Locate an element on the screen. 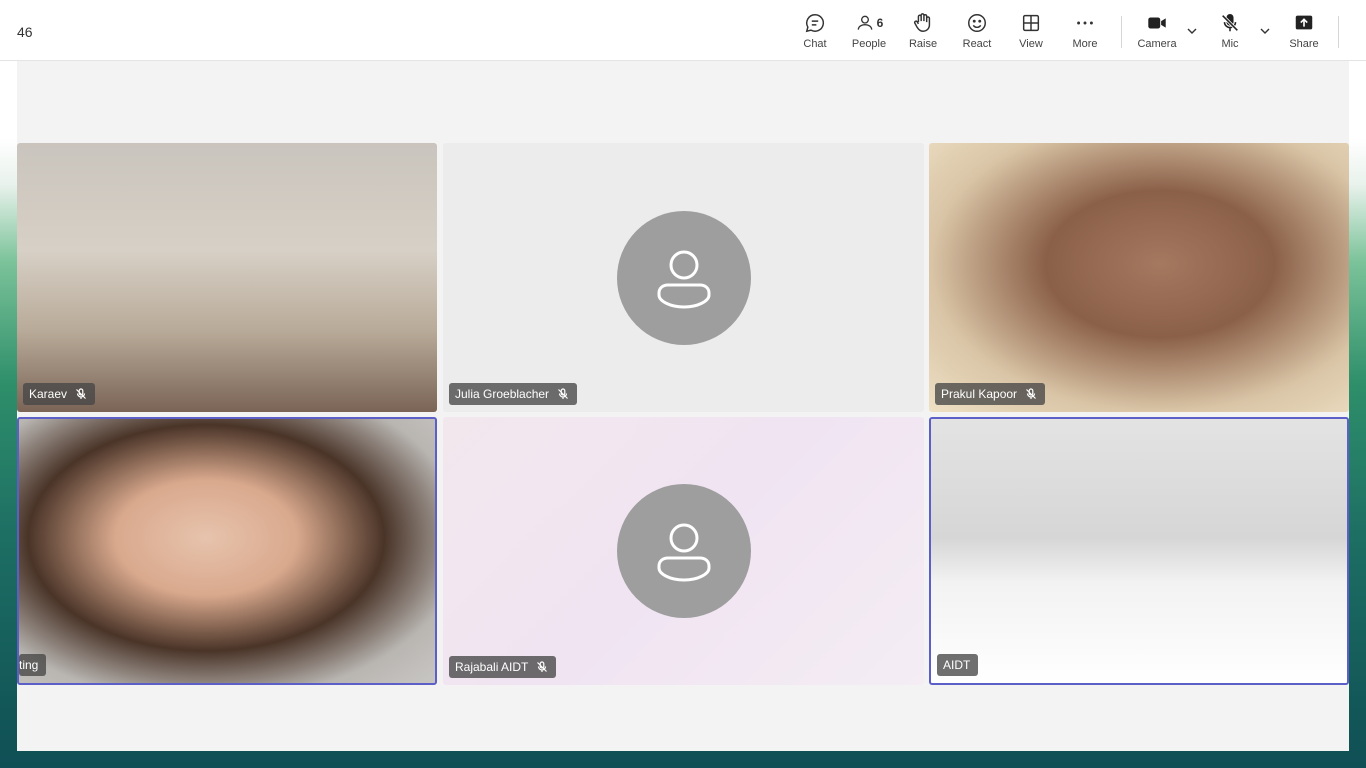 Image resolution: width=1366 pixels, height=768 pixels. video-tile-karaev: Karaev is located at coordinates (227, 277).